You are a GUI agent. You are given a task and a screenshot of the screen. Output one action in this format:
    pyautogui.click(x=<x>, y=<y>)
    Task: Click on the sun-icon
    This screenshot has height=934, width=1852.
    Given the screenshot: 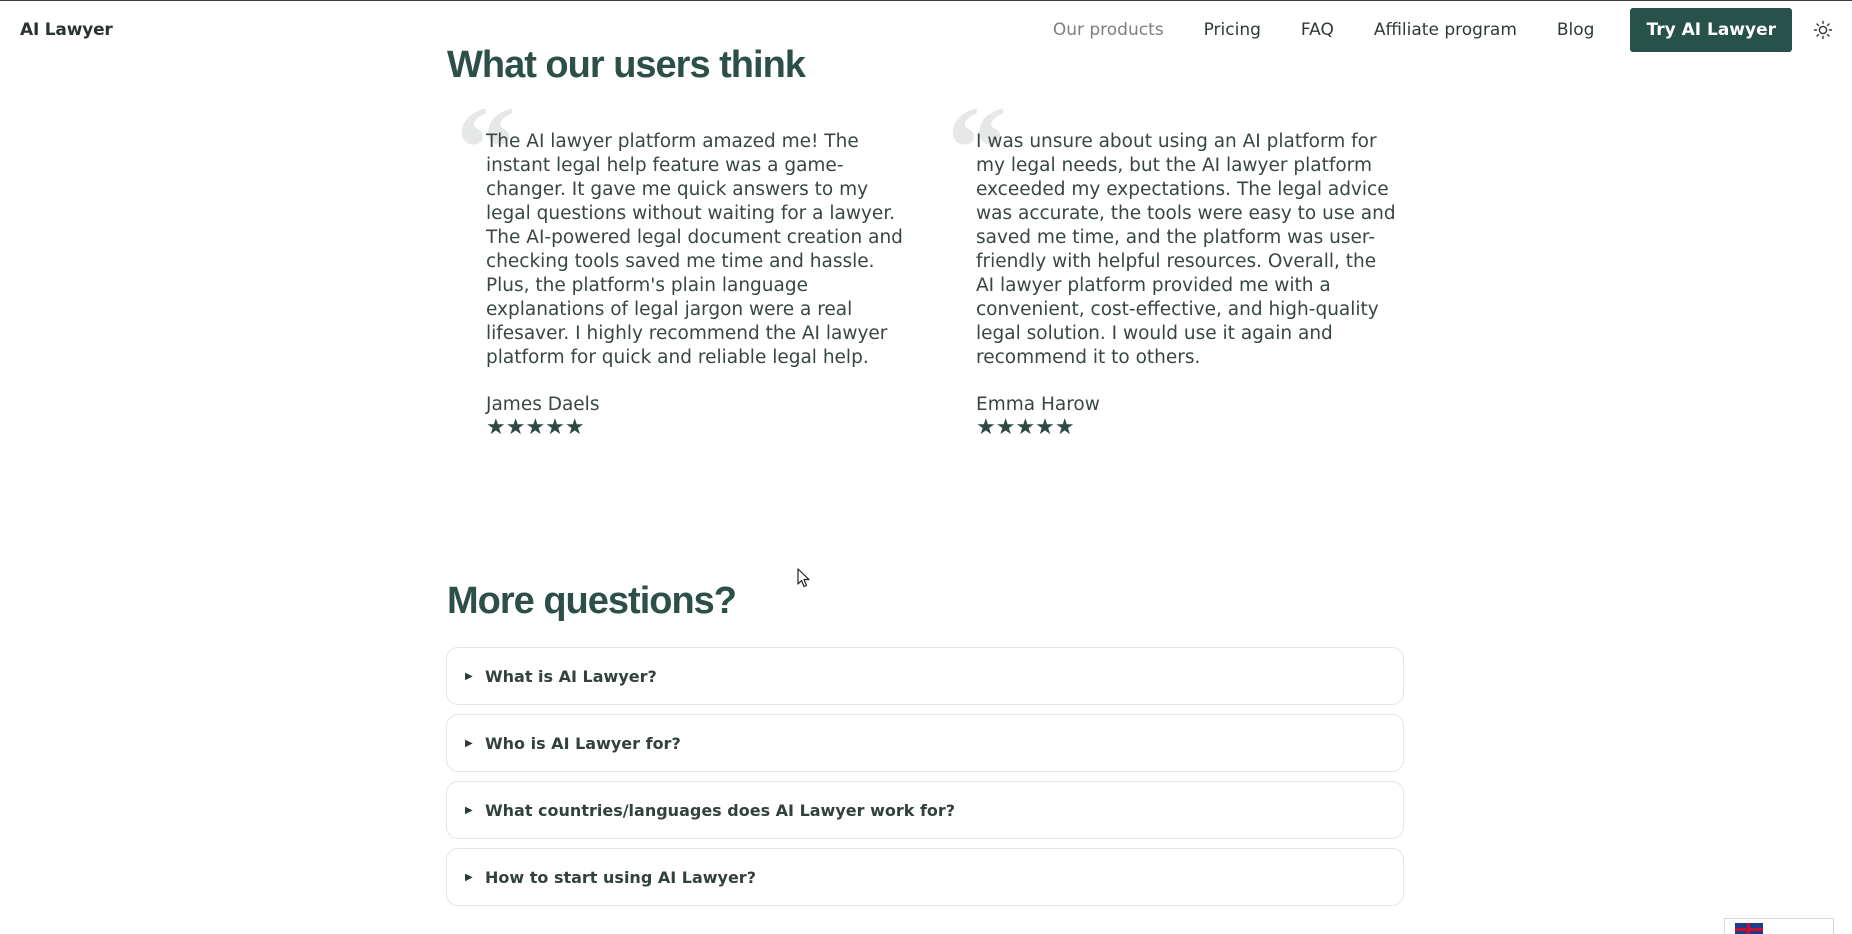 What is the action you would take?
    pyautogui.click(x=1823, y=30)
    